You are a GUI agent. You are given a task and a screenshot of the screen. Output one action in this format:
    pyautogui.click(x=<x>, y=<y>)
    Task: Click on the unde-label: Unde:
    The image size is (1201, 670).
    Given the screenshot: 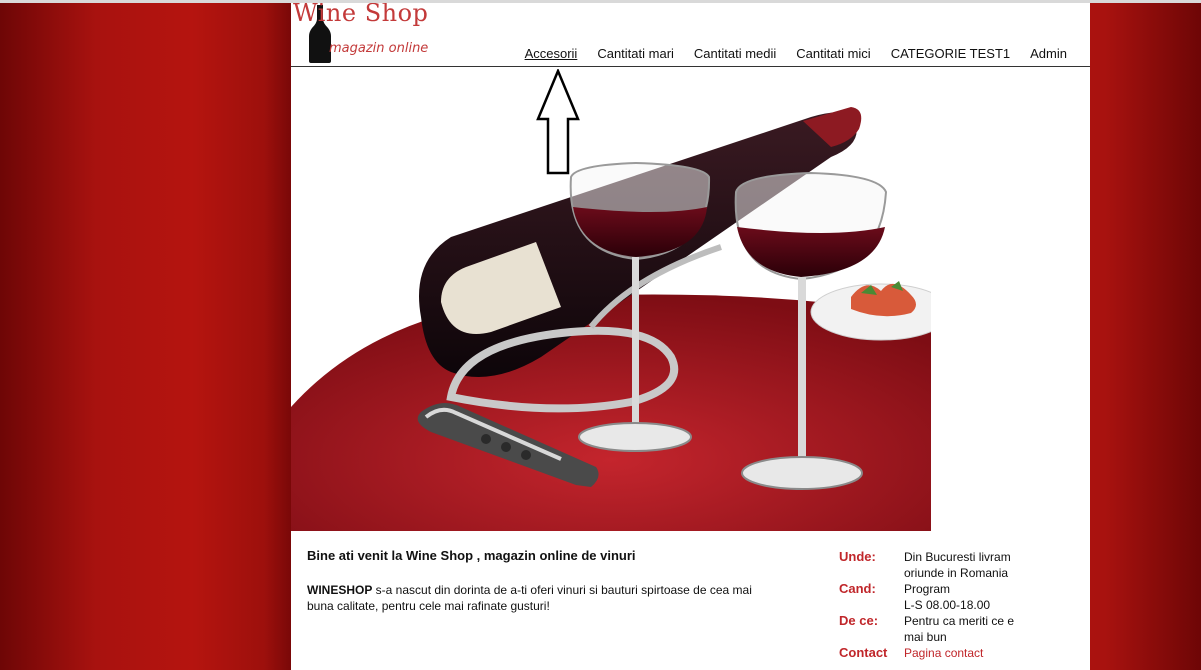 What is the action you would take?
    pyautogui.click(x=857, y=556)
    